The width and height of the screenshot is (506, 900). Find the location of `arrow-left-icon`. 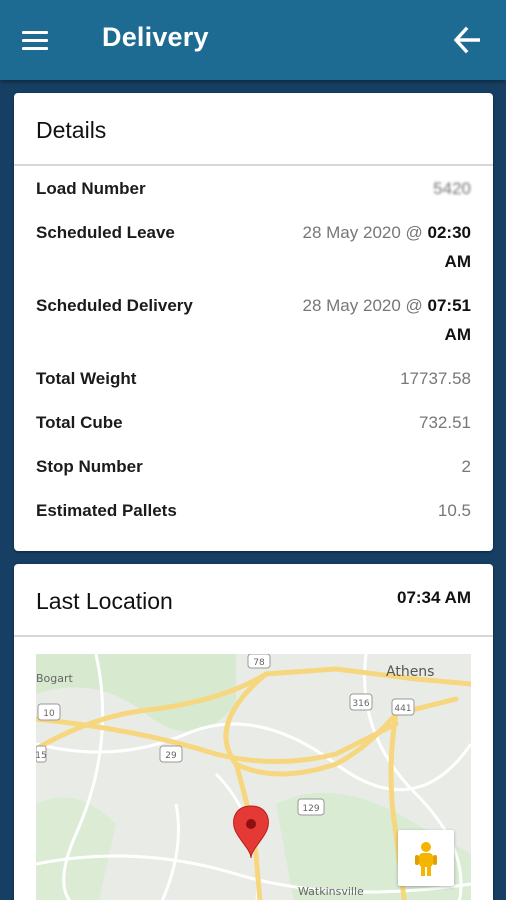

arrow-left-icon is located at coordinates (468, 40).